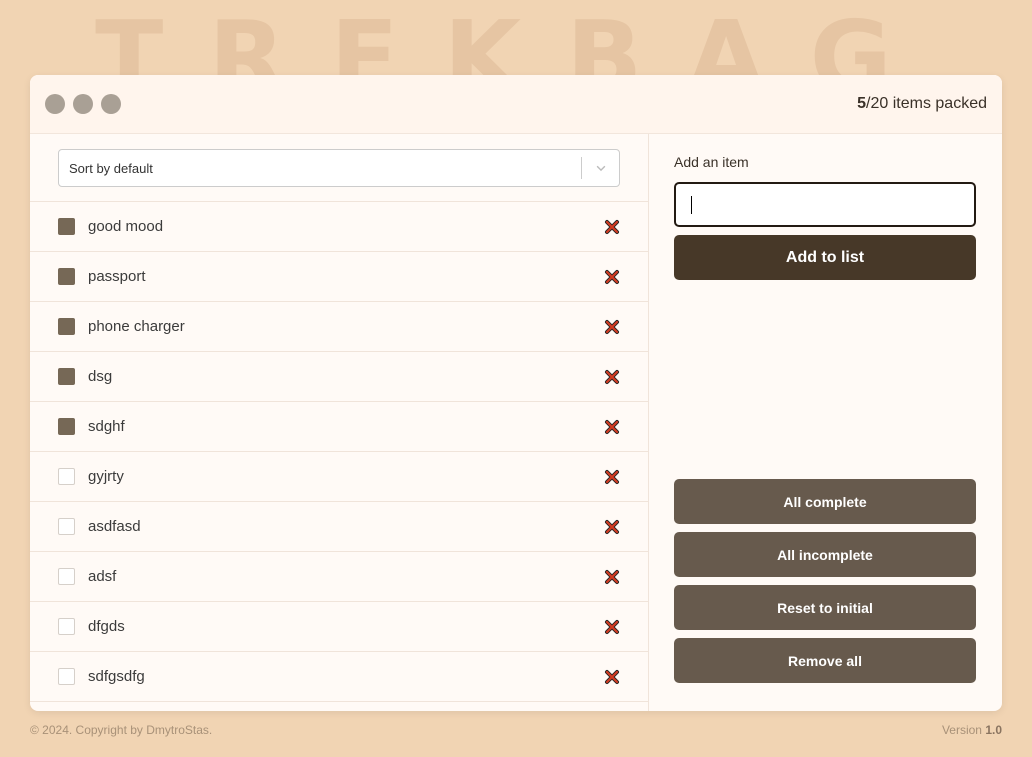  Describe the element at coordinates (339, 227) in the screenshot. I see `list-item: good mood` at that location.